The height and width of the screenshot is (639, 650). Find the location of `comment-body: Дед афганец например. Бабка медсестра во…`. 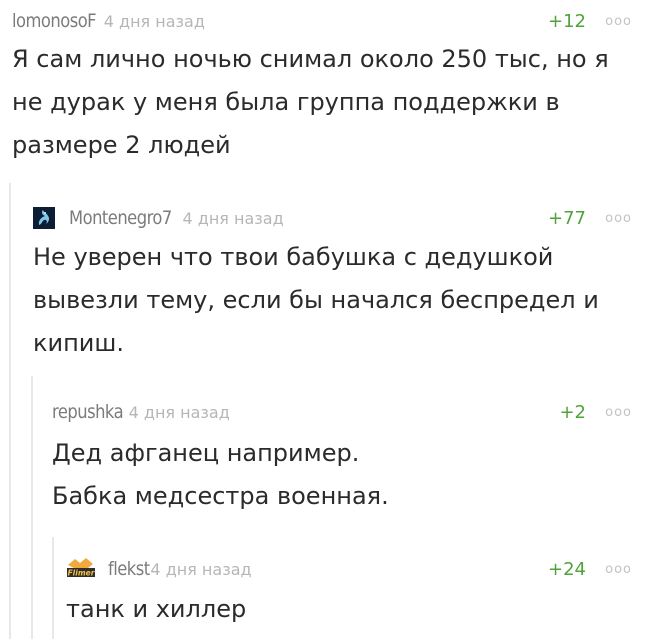

comment-body: Дед афганец например. Бабка медсестра во… is located at coordinates (342, 475).